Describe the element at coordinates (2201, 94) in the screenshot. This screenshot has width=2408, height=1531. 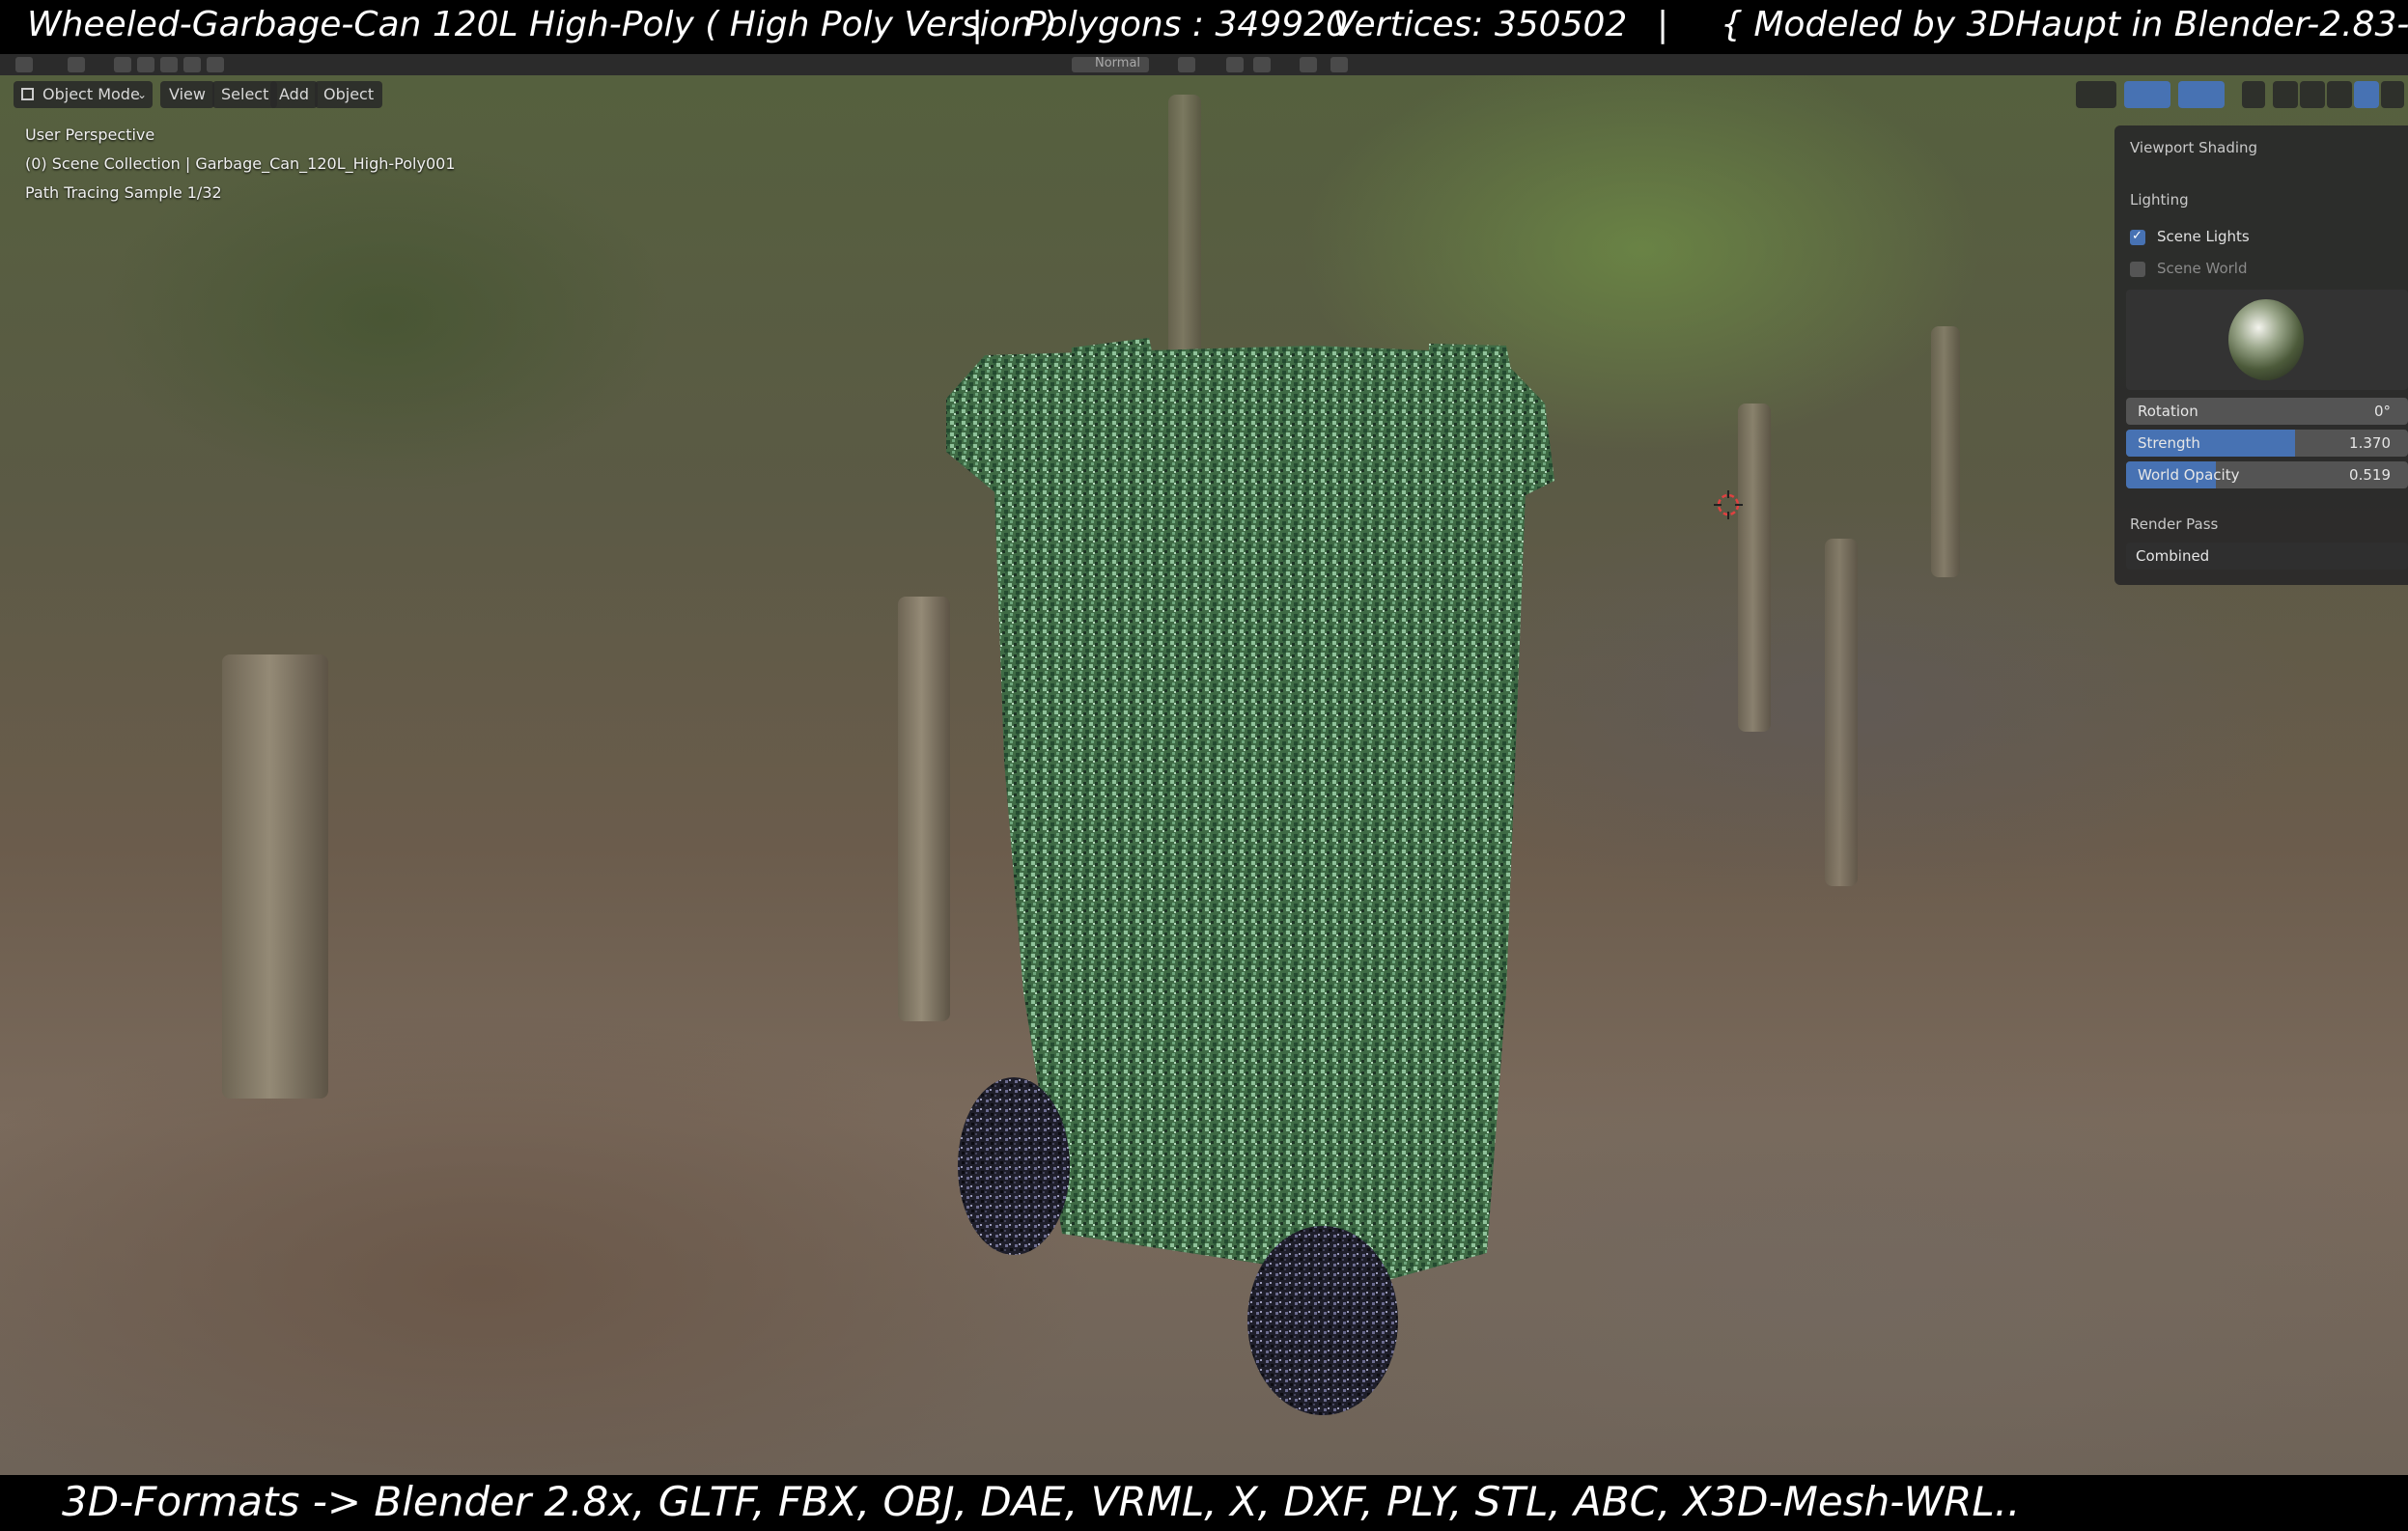
I see `overlays-icon` at that location.